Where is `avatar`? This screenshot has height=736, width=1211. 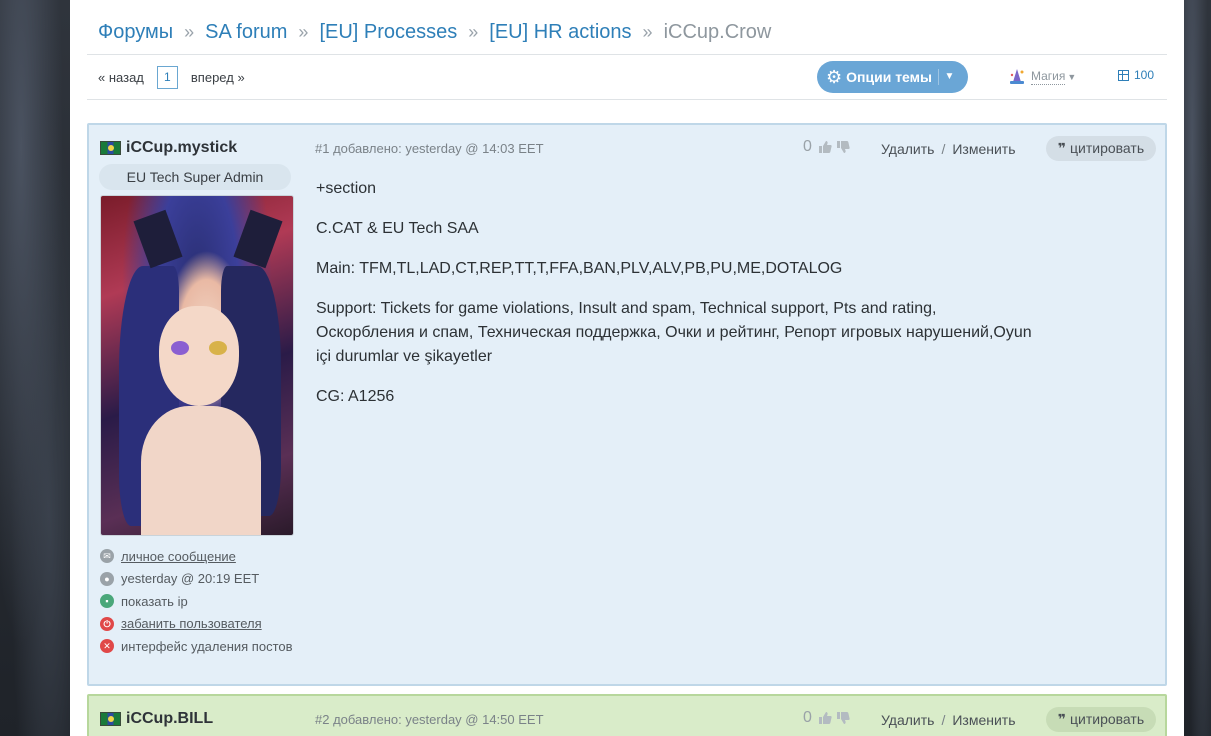 avatar is located at coordinates (197, 365).